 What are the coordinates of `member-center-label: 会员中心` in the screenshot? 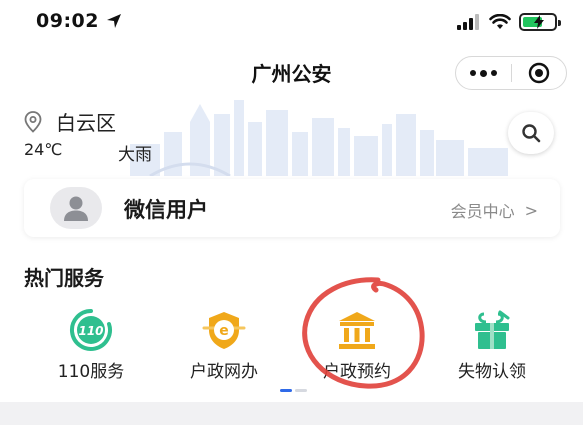 It's located at (482, 211).